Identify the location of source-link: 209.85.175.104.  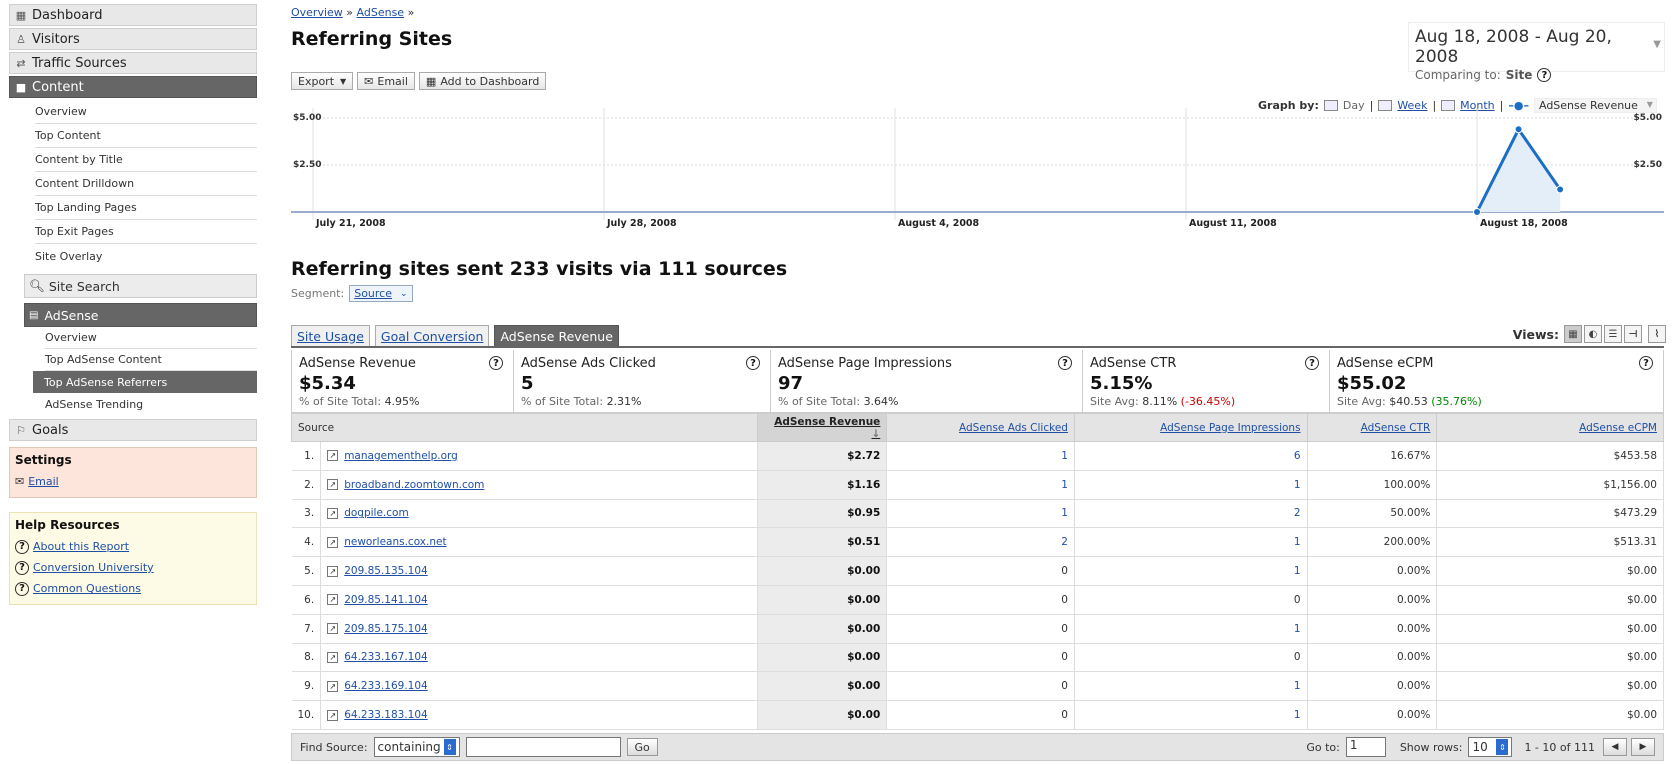
(386, 629).